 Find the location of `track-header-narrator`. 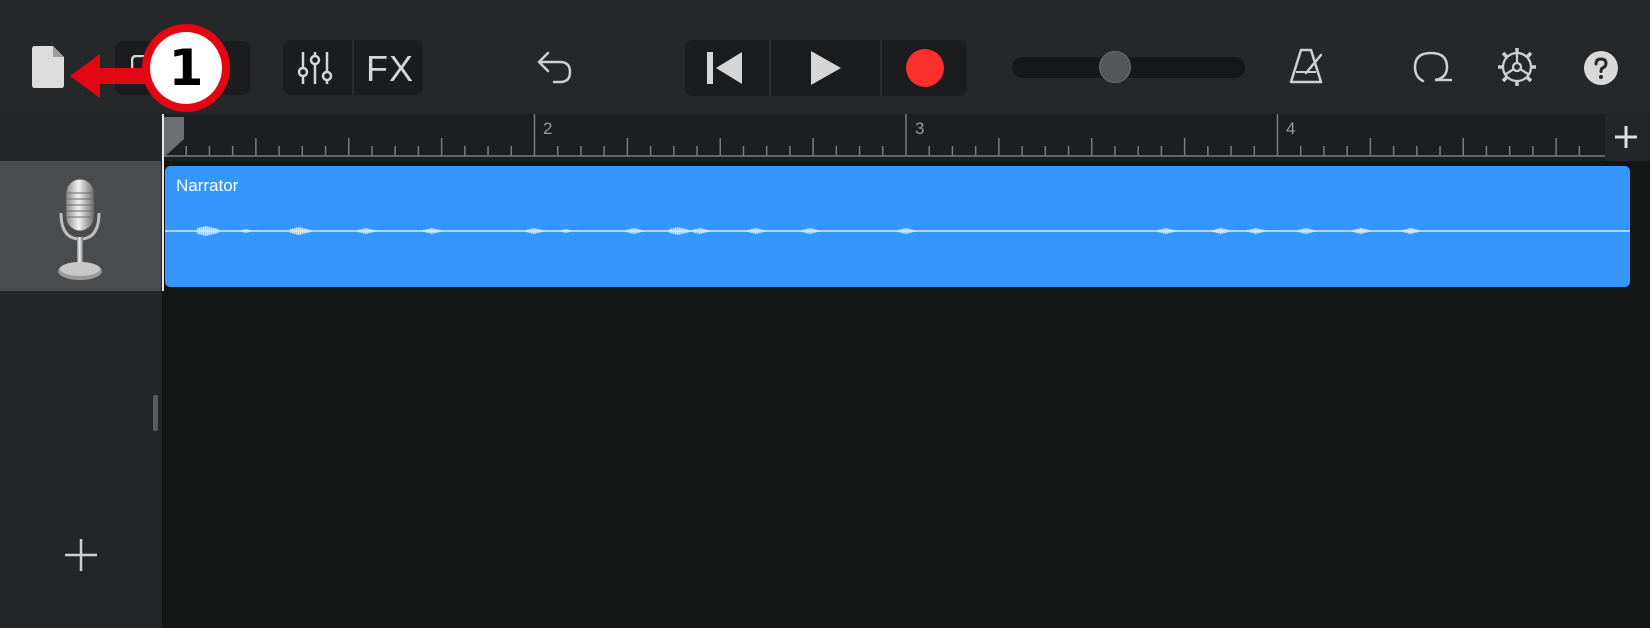

track-header-narrator is located at coordinates (80, 226).